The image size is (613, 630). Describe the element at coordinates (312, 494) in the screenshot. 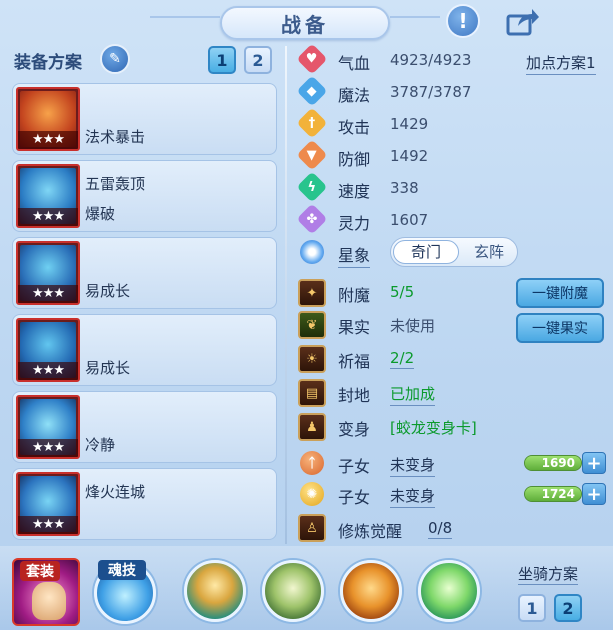

I see `child-icon-2: ✺` at that location.